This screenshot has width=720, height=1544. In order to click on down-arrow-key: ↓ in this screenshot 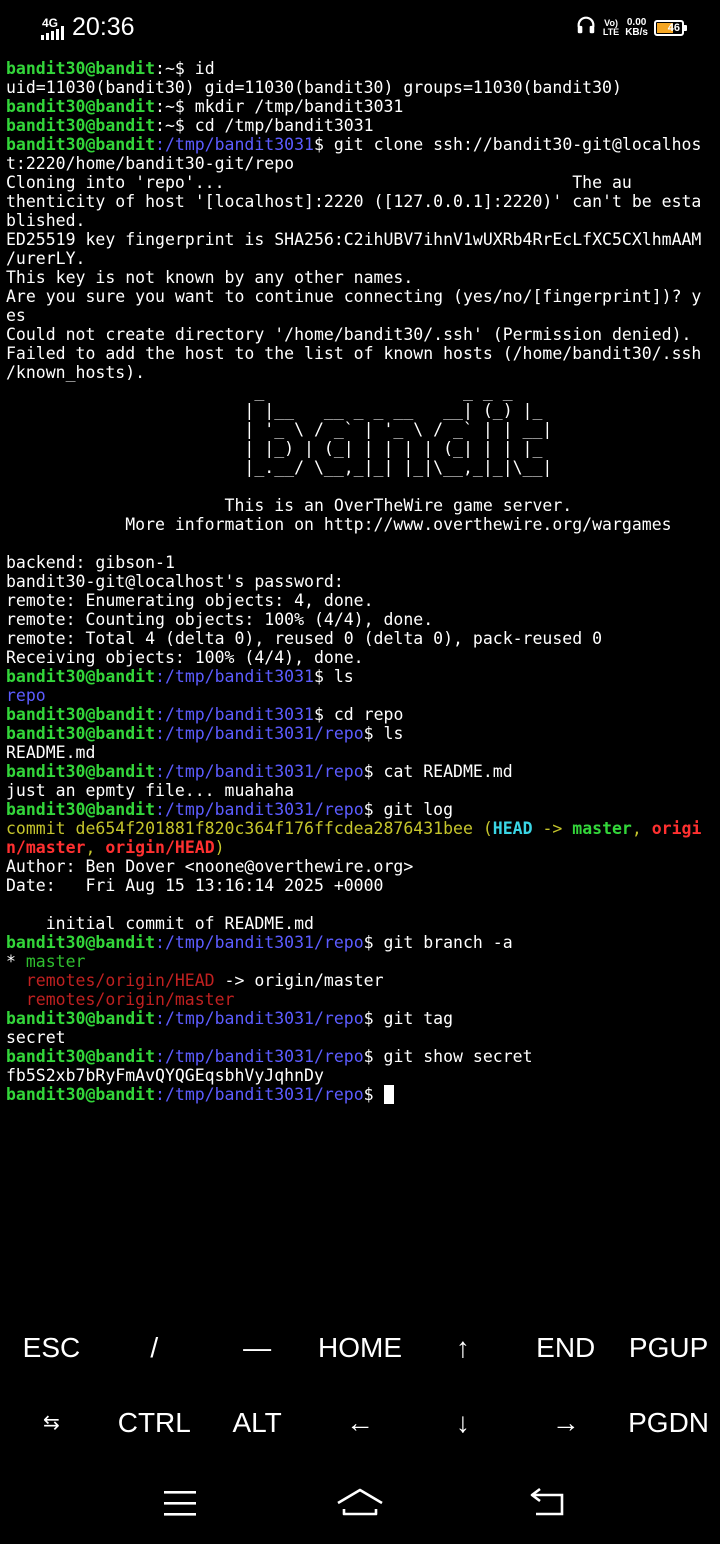, I will do `click(462, 1422)`.